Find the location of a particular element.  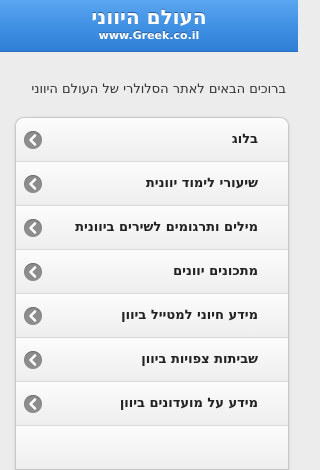

menu-item-label: בלוג is located at coordinates (244, 139).